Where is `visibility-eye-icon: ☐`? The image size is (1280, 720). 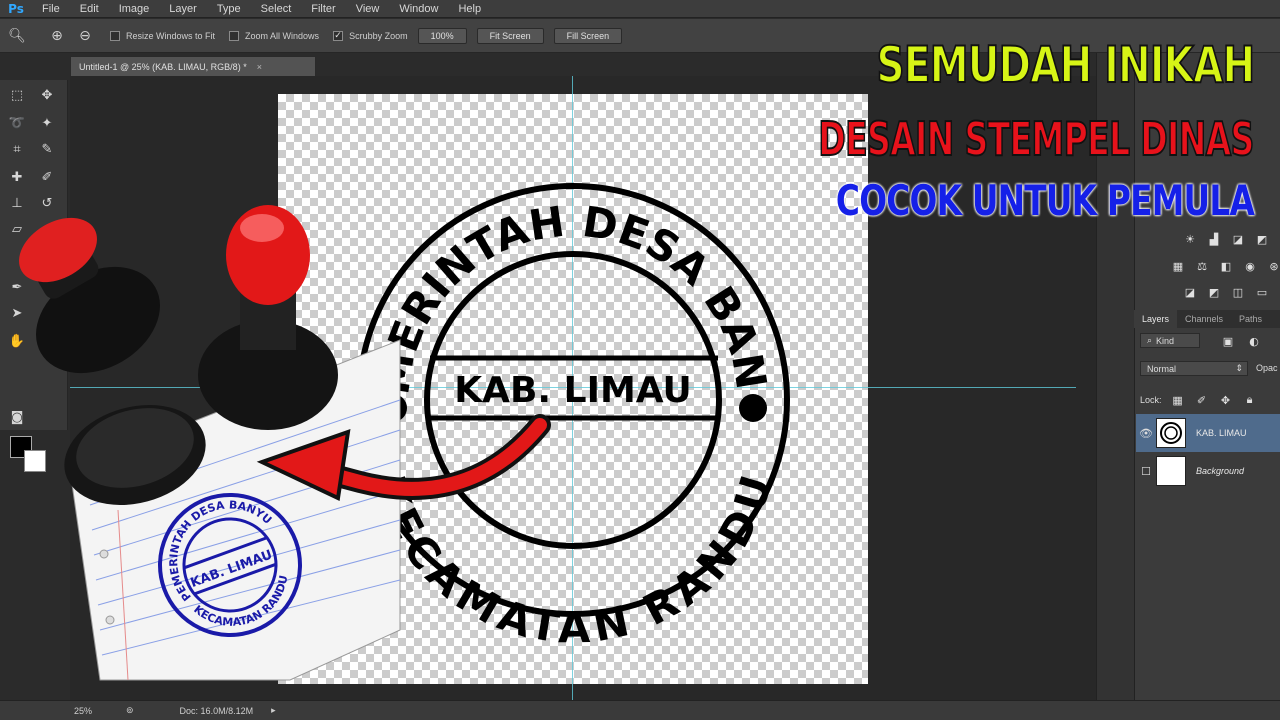 visibility-eye-icon: ☐ is located at coordinates (1146, 471).